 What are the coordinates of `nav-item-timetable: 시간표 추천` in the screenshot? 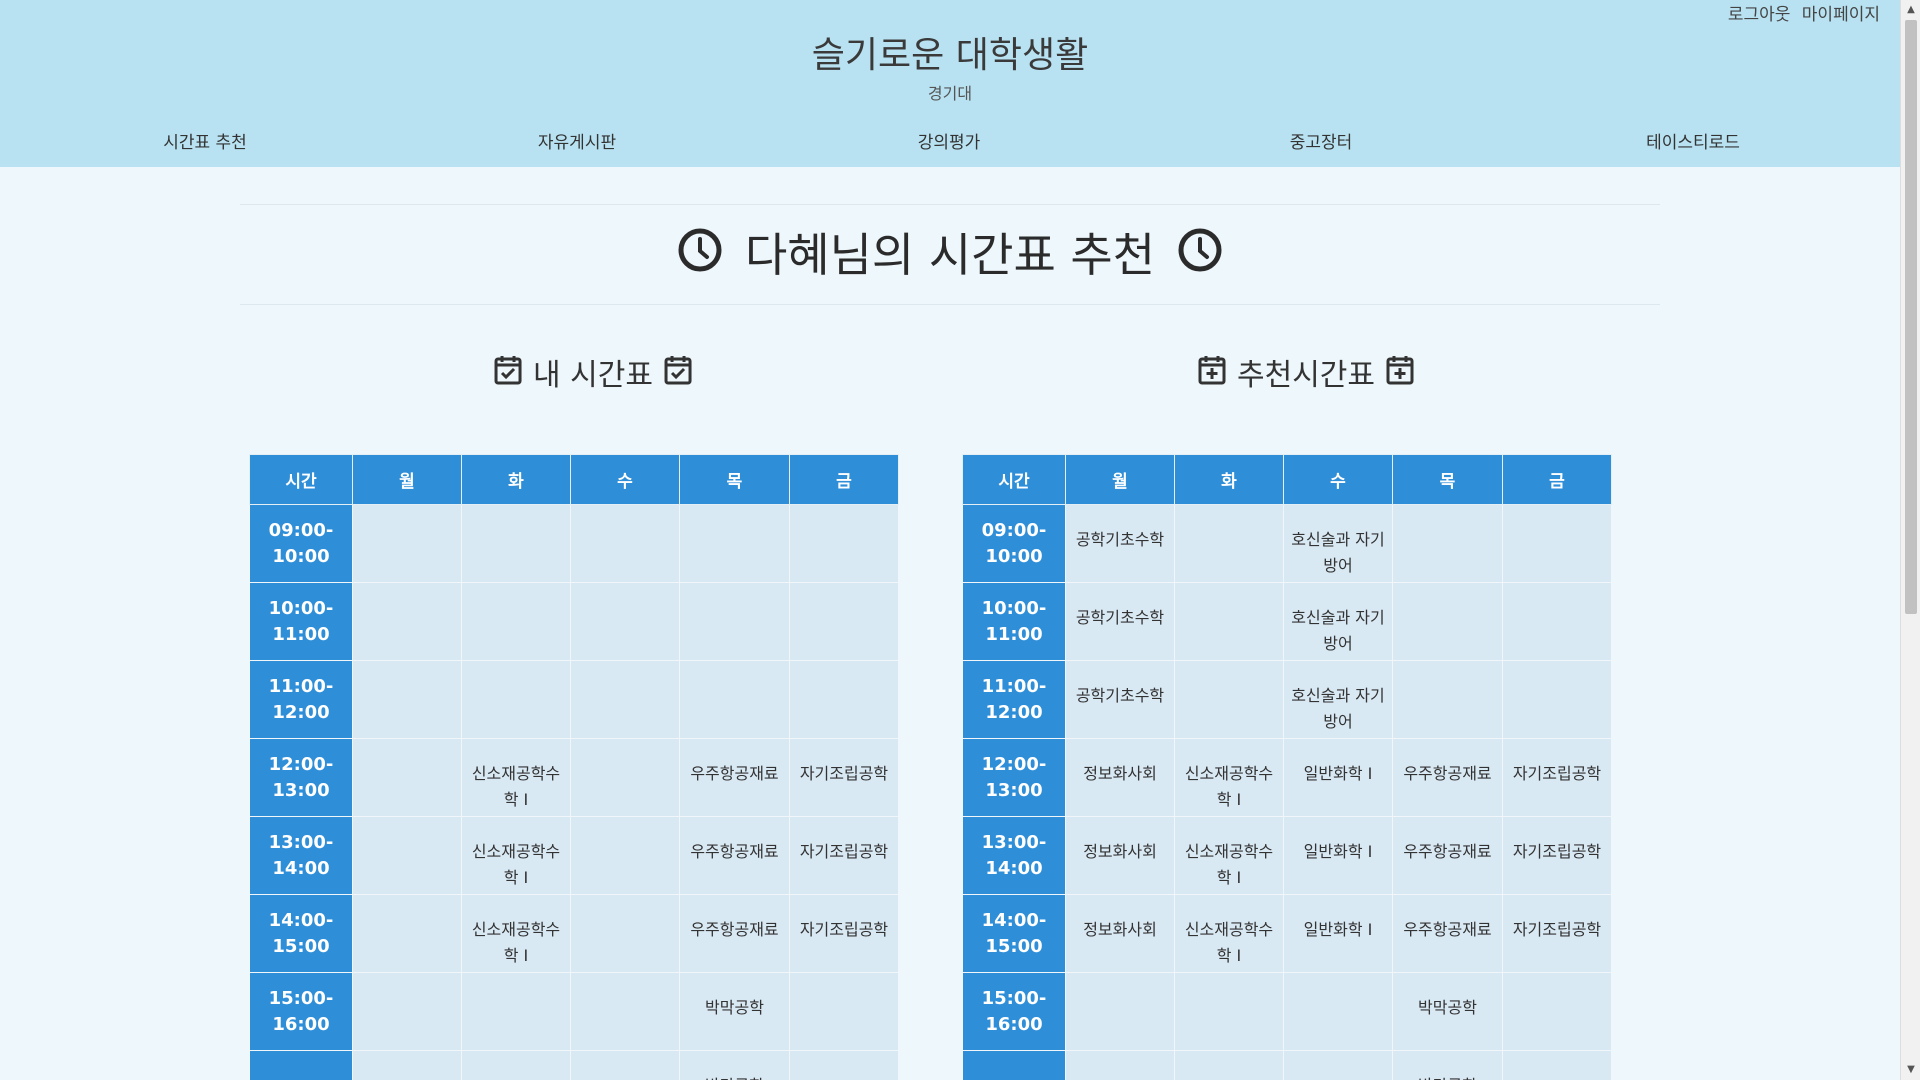 It's located at (205, 140).